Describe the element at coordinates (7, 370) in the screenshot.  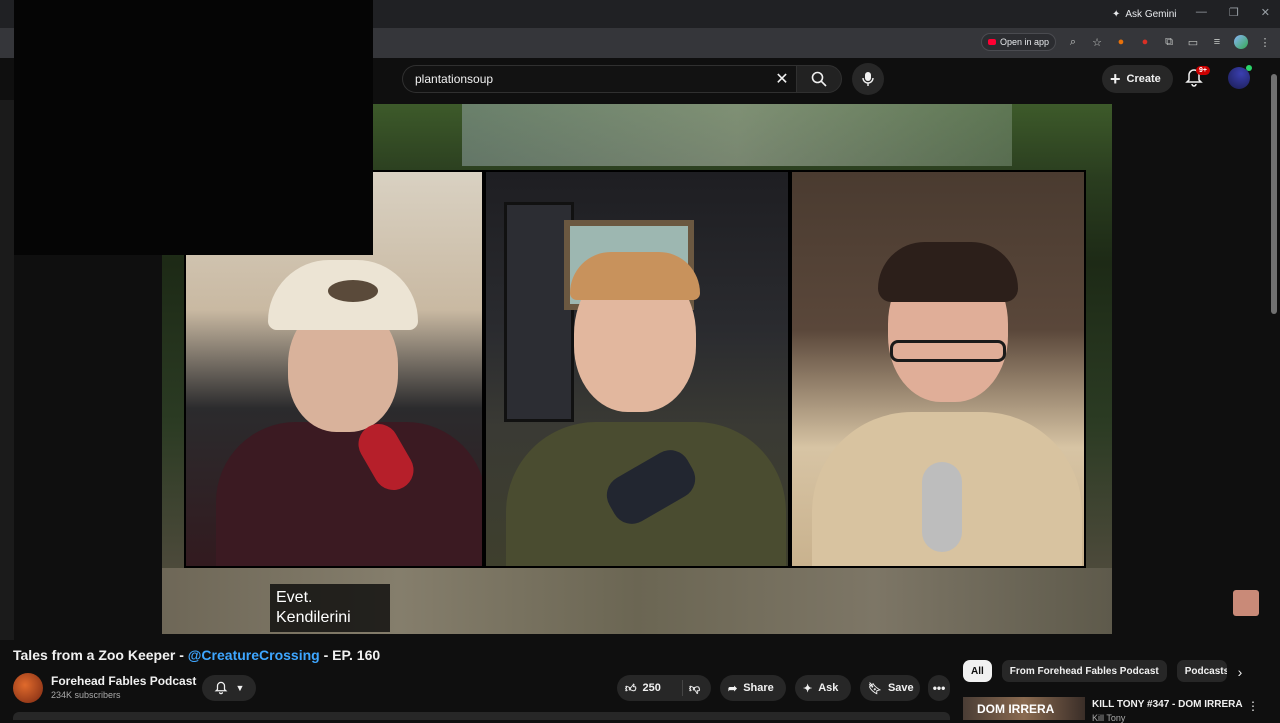
I see `sidebar-edge` at that location.